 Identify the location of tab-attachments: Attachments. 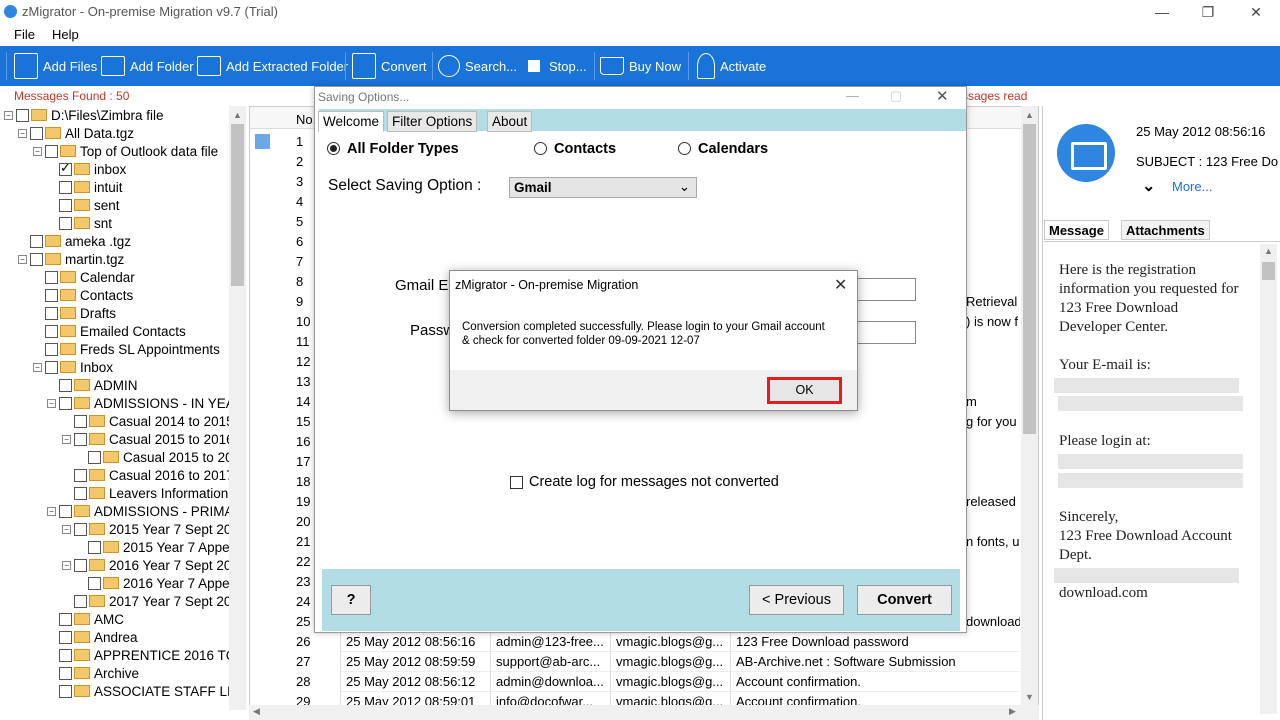
(1165, 230).